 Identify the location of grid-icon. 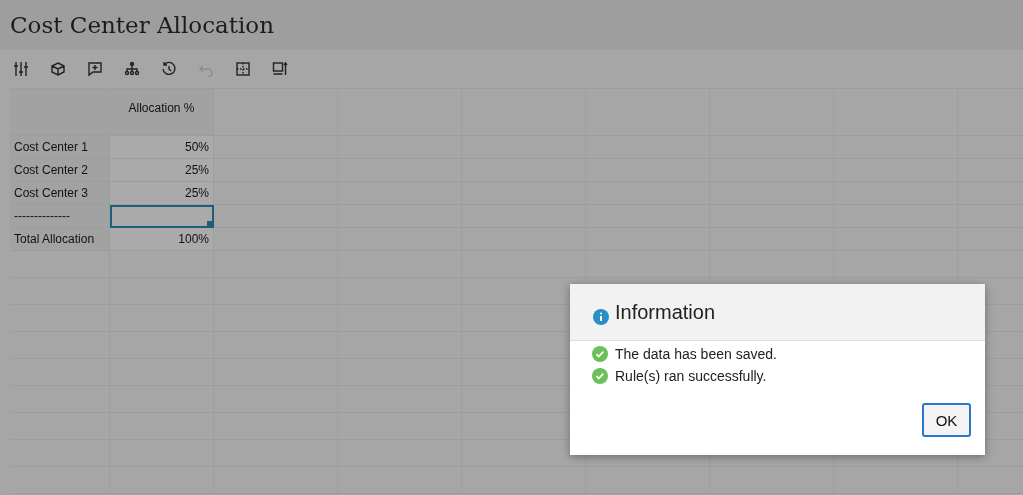
(243, 69).